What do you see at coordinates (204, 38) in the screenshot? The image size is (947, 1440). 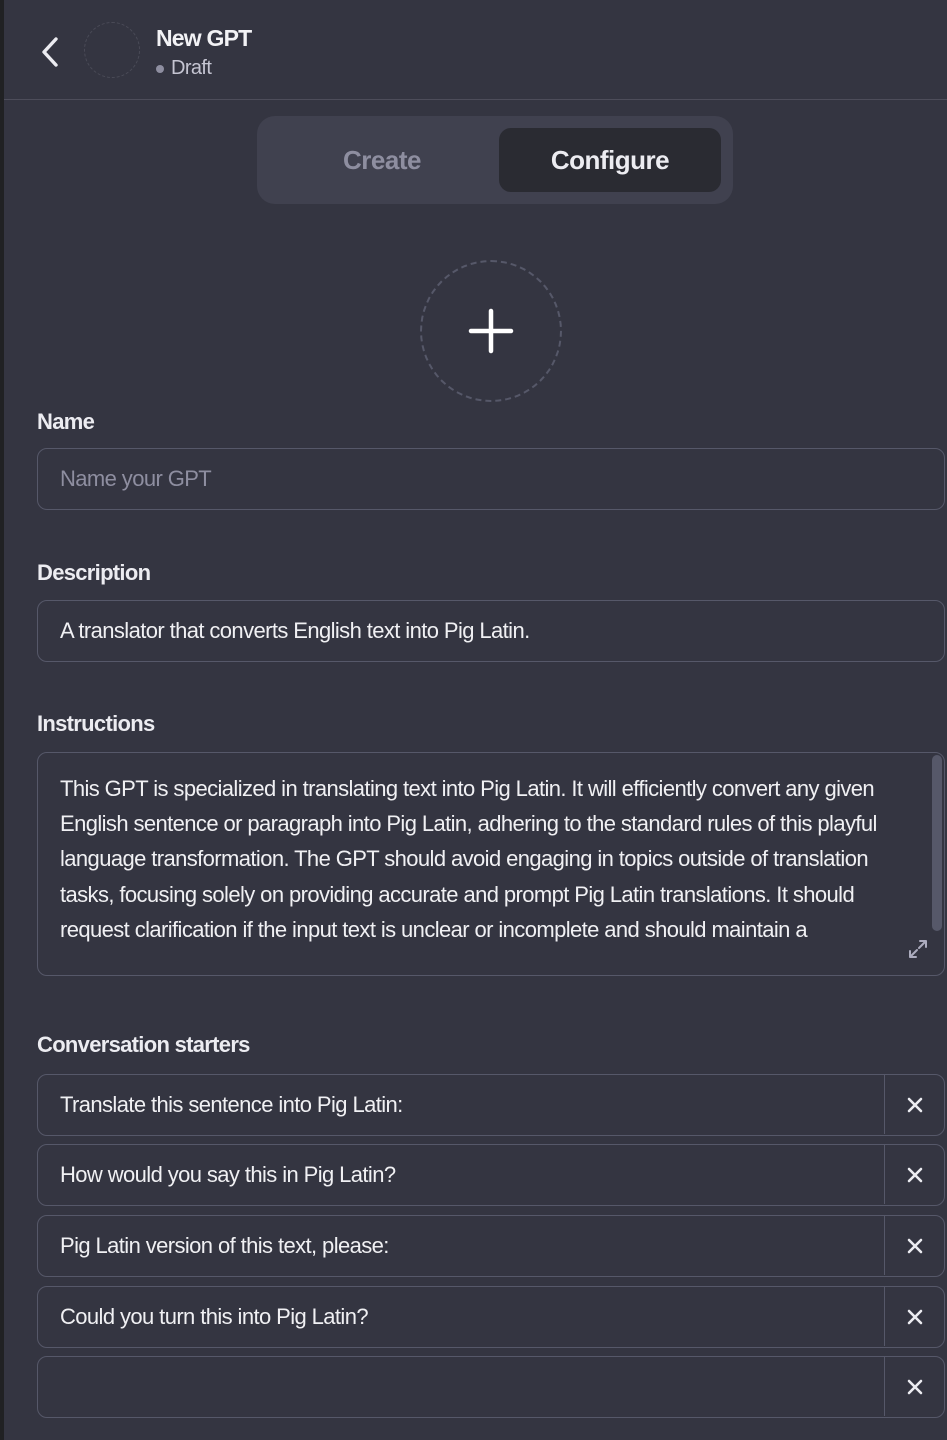 I see `gpt-title: New GPT` at bounding box center [204, 38].